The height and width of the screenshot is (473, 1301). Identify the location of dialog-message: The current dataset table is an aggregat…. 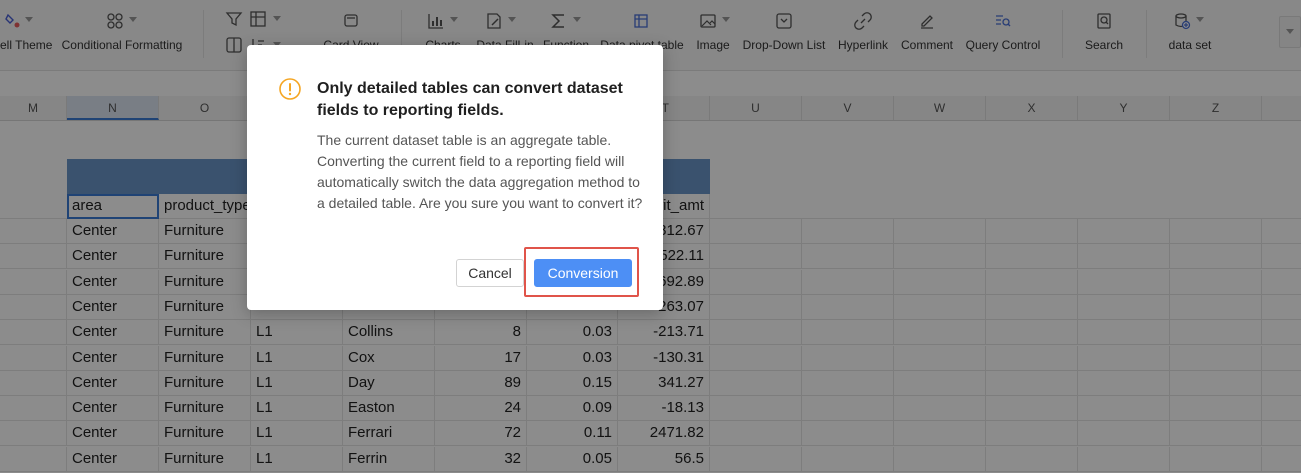
(480, 171).